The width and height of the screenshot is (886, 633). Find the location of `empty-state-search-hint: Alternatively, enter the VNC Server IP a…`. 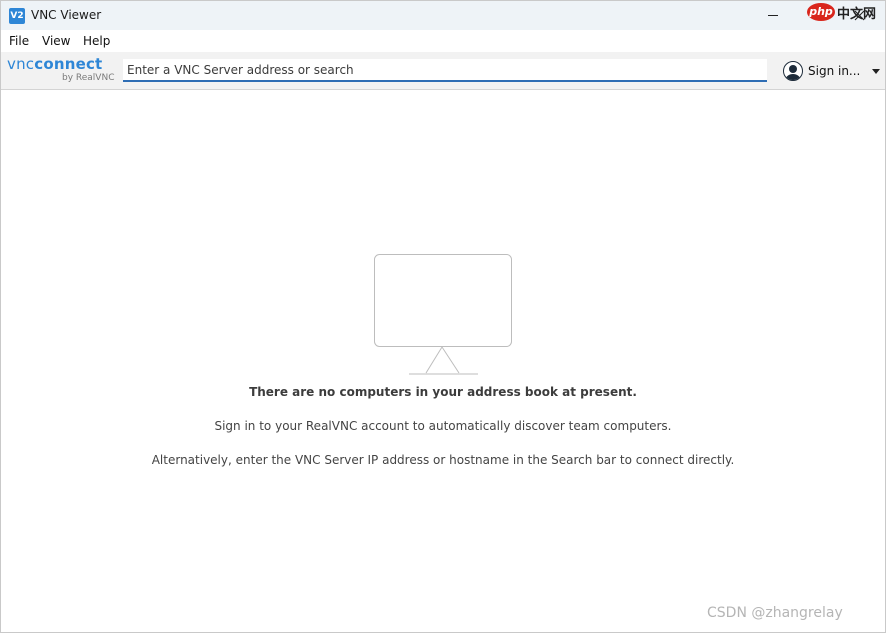

empty-state-search-hint: Alternatively, enter the VNC Server IP a… is located at coordinates (443, 460).